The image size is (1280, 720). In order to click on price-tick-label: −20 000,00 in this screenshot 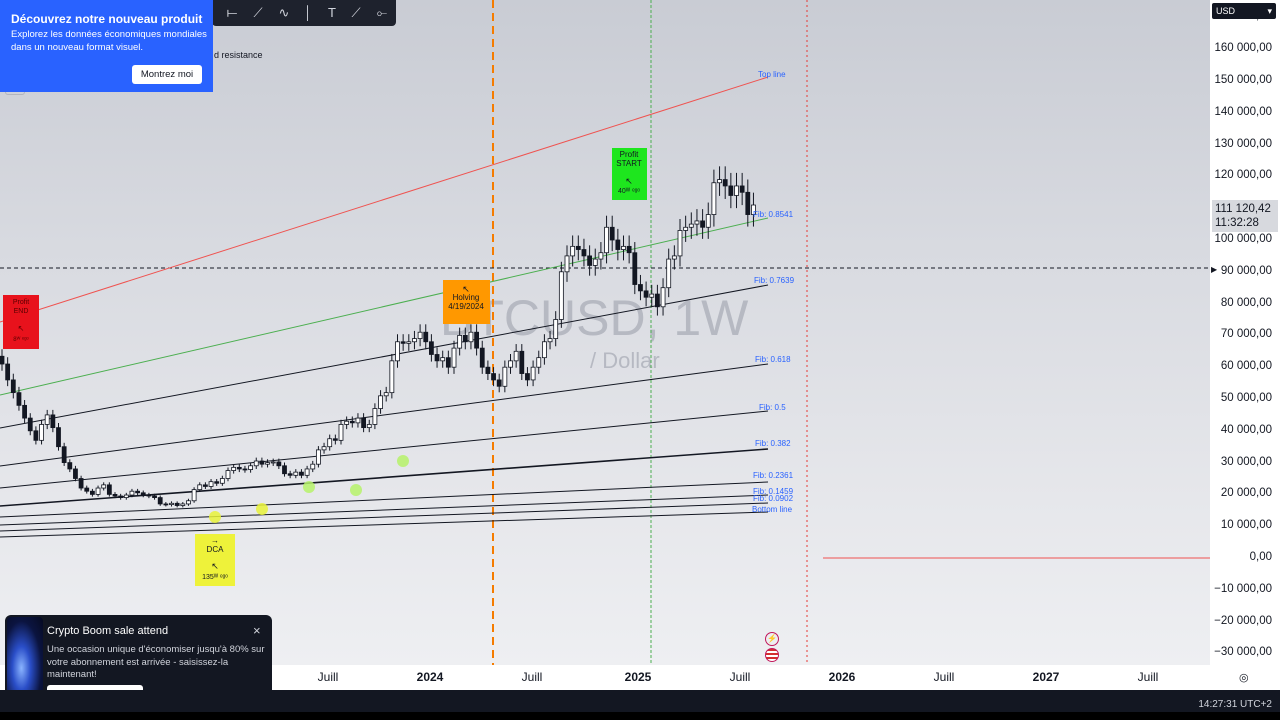, I will do `click(1243, 620)`.